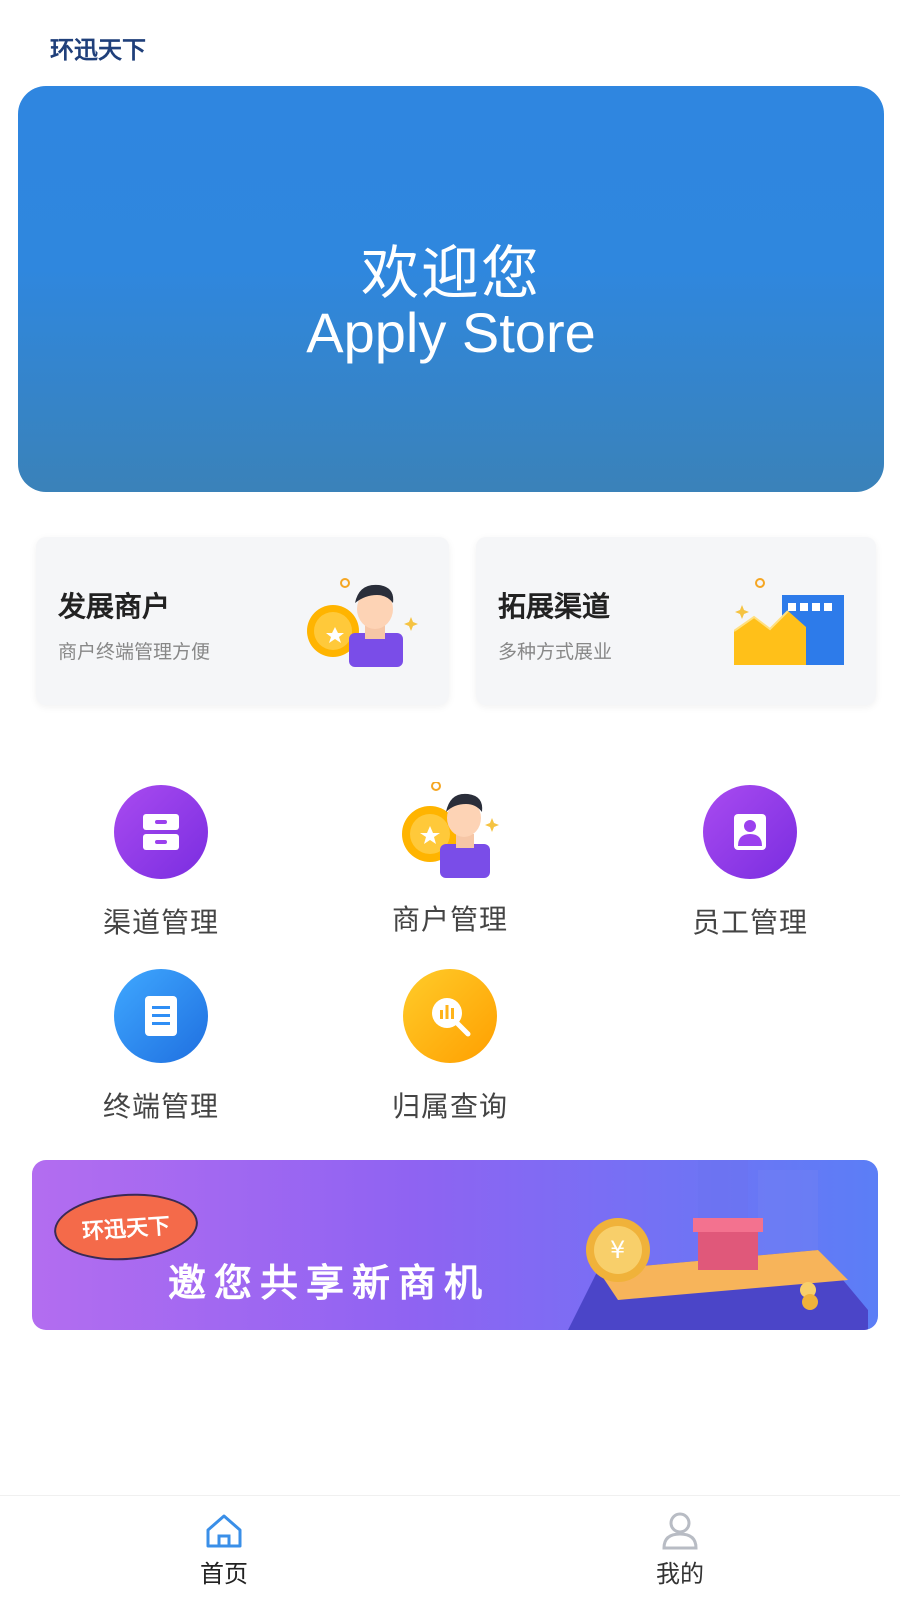  Describe the element at coordinates (555, 652) in the screenshot. I see `card-subtitle: 多种方式展业` at that location.